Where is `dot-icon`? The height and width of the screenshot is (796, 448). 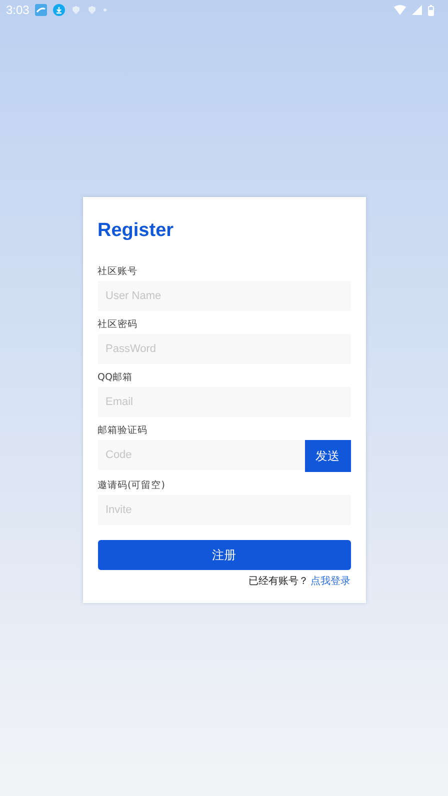 dot-icon is located at coordinates (105, 10).